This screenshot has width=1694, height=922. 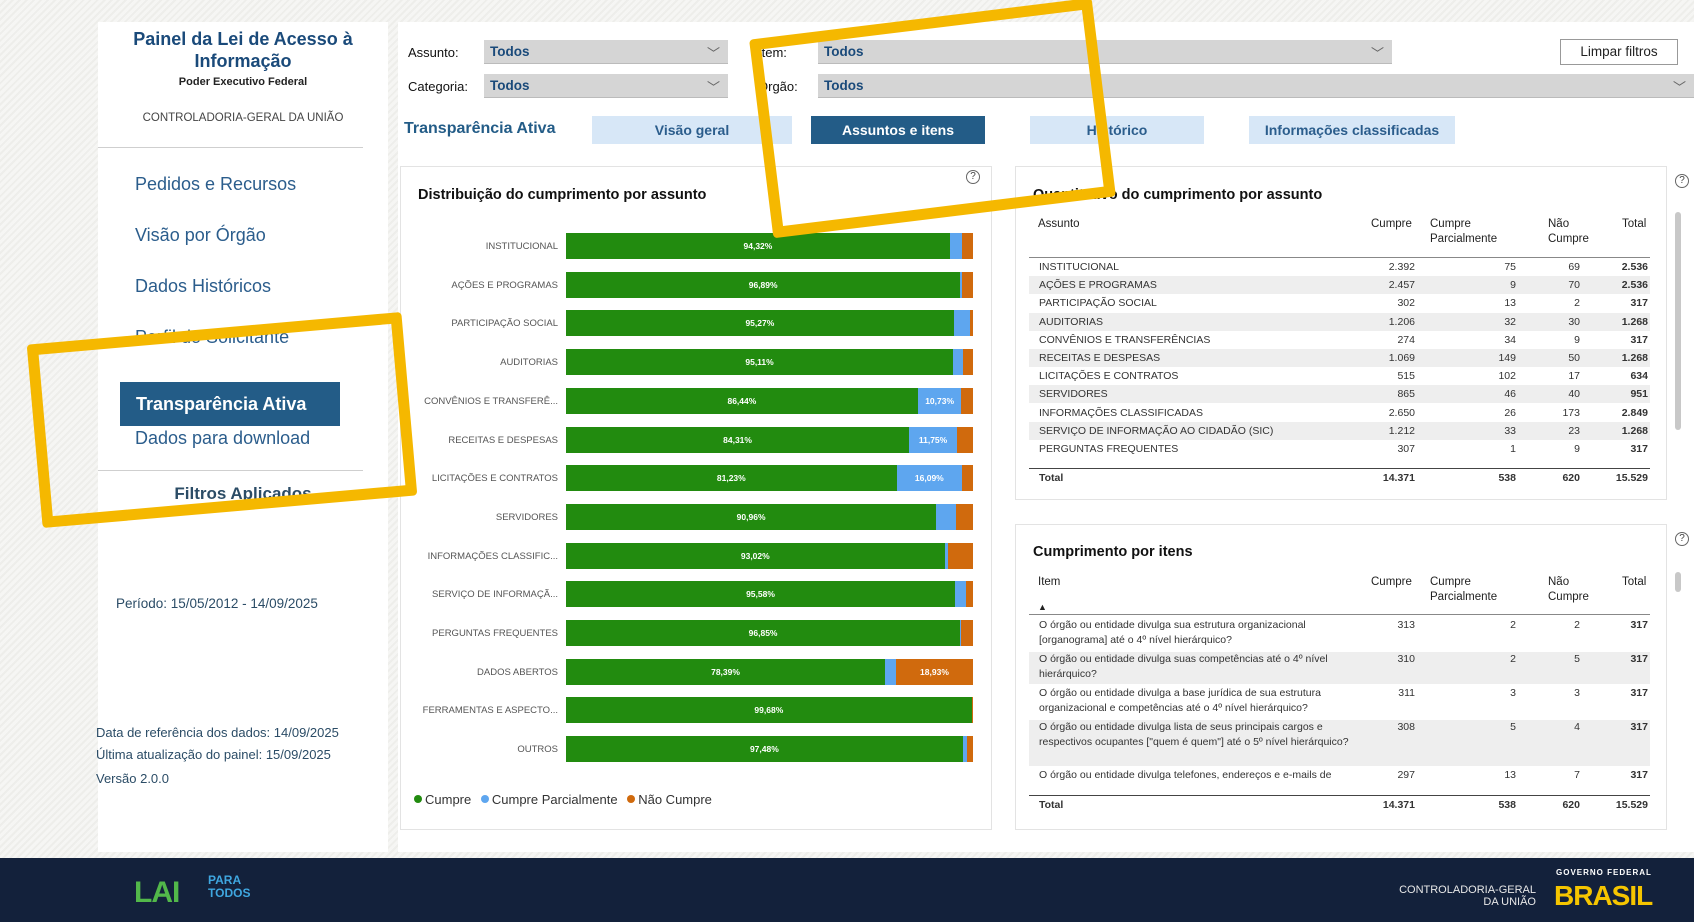 I want to click on bar-row: 94,32%, so click(x=769, y=246).